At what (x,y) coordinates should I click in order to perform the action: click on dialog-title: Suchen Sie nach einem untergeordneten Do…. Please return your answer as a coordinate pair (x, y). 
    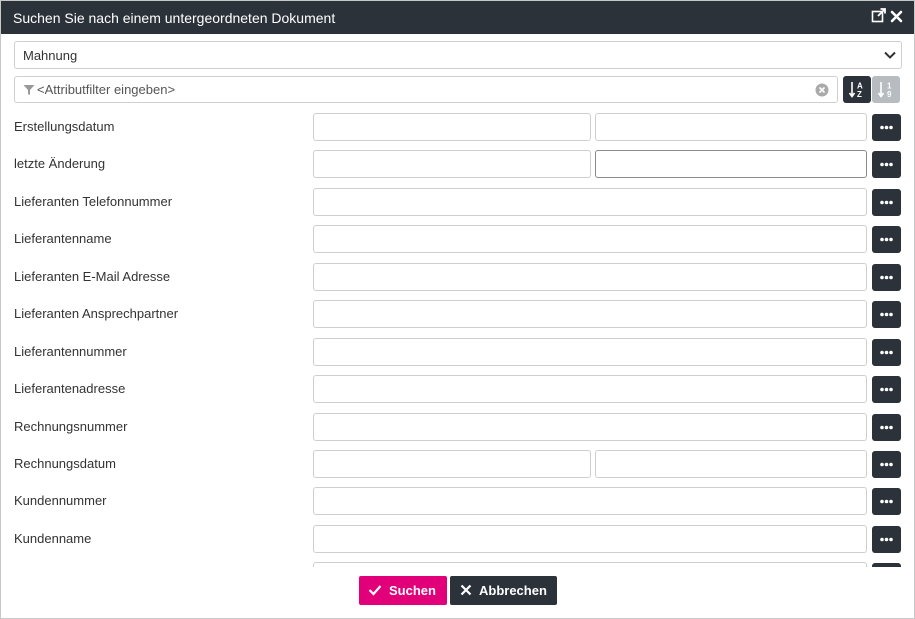
    Looking at the image, I should click on (174, 18).